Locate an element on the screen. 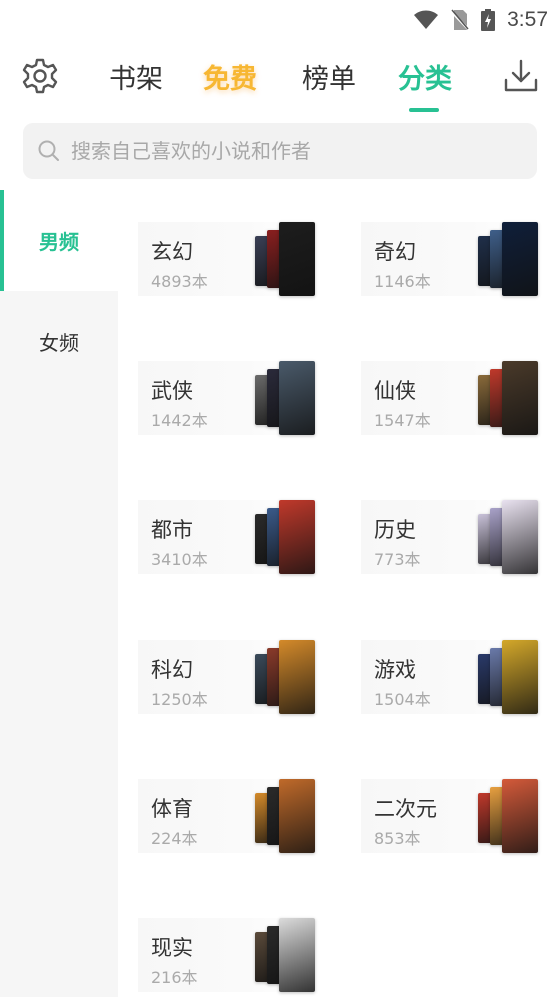  gear-icon is located at coordinates (40, 76).